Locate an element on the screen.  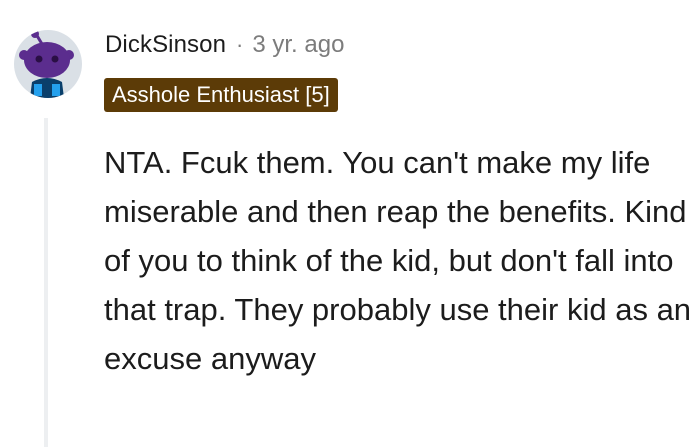
comment-meta: DickSinson · 3 yr. ago is located at coordinates (224, 45).